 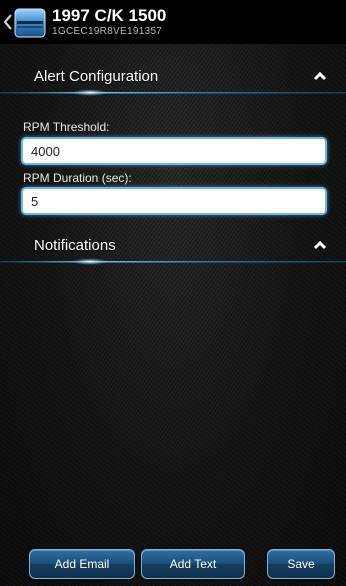 What do you see at coordinates (174, 201) in the screenshot?
I see `rpm-duration-input` at bounding box center [174, 201].